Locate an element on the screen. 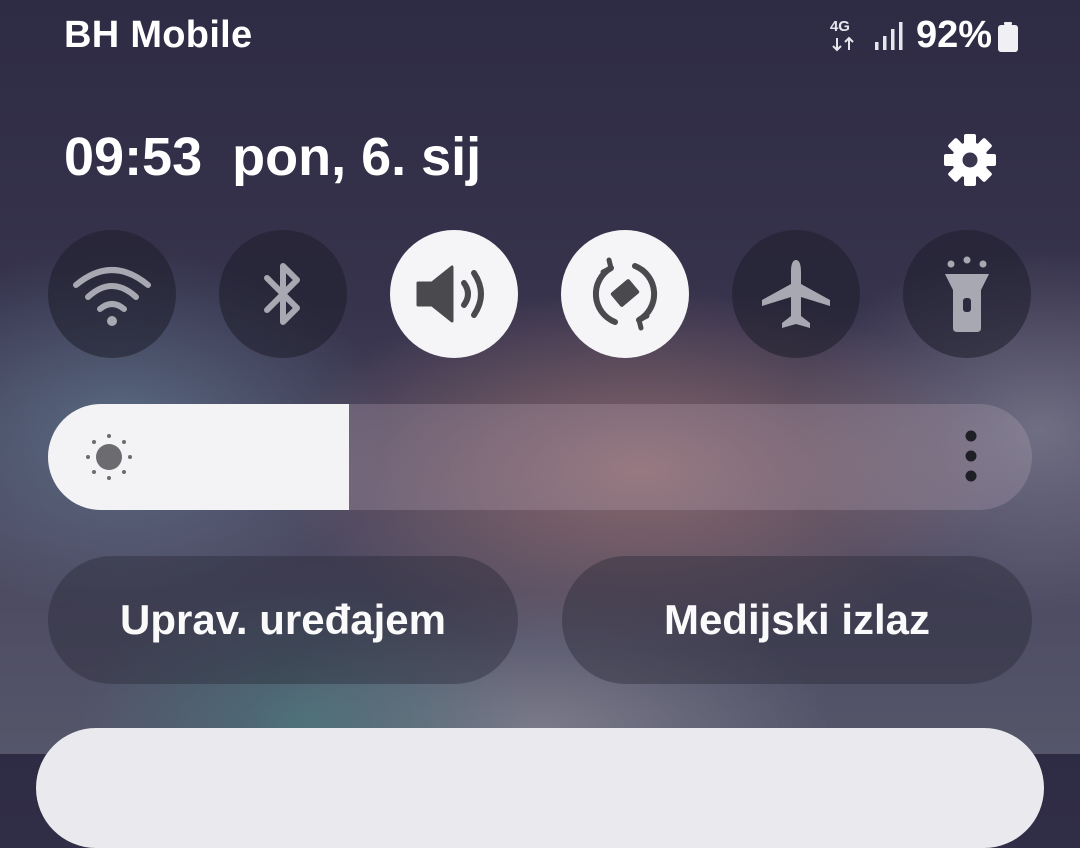  signal-icon is located at coordinates (888, 35).